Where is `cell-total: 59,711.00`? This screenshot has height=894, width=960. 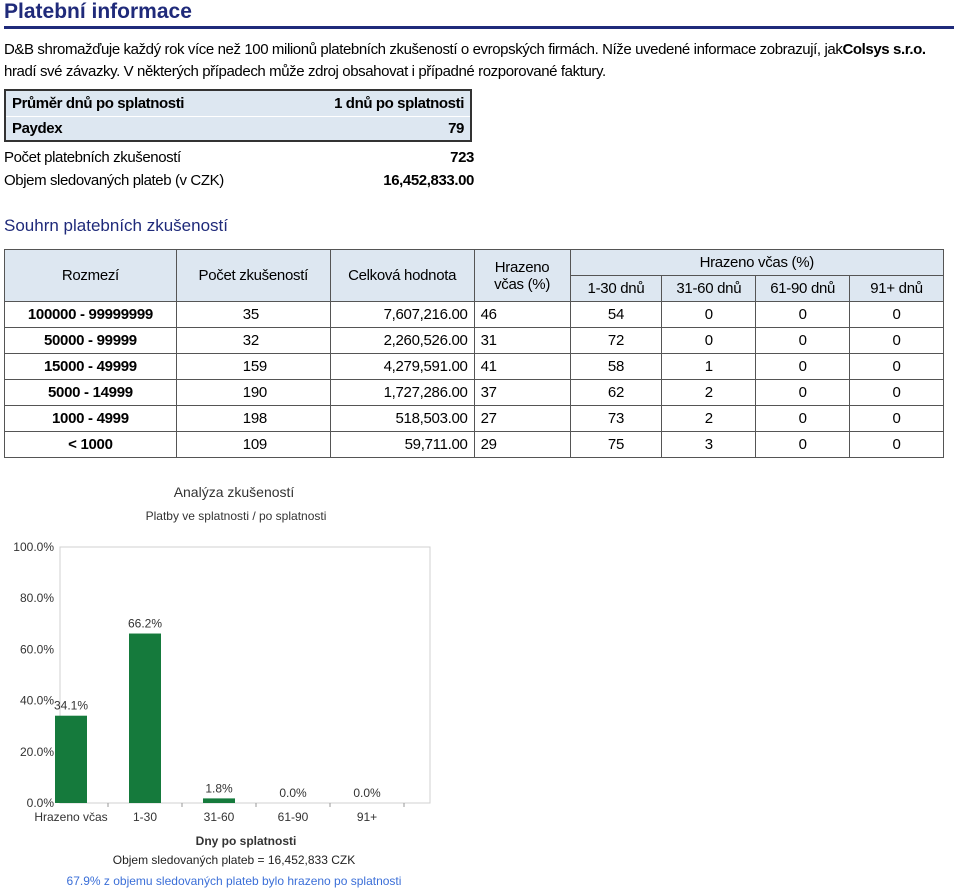
cell-total: 59,711.00 is located at coordinates (402, 444).